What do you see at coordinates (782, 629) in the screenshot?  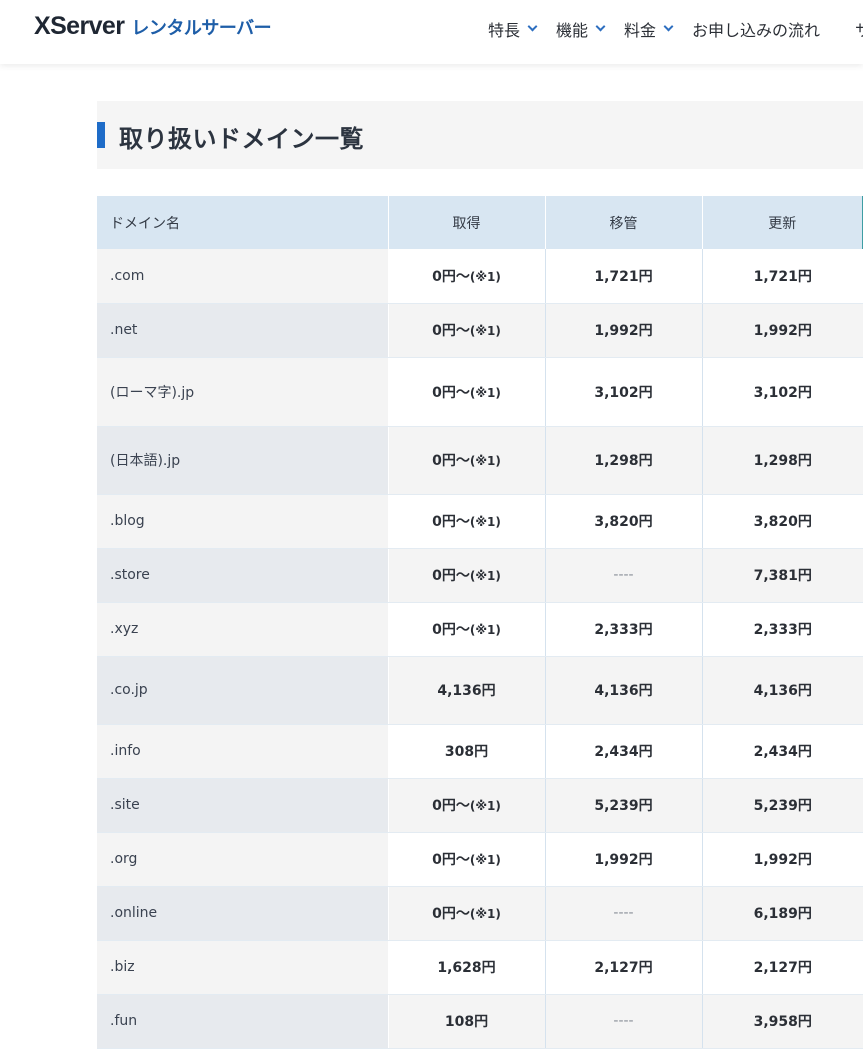 I see `cell-renew: 2,333円` at bounding box center [782, 629].